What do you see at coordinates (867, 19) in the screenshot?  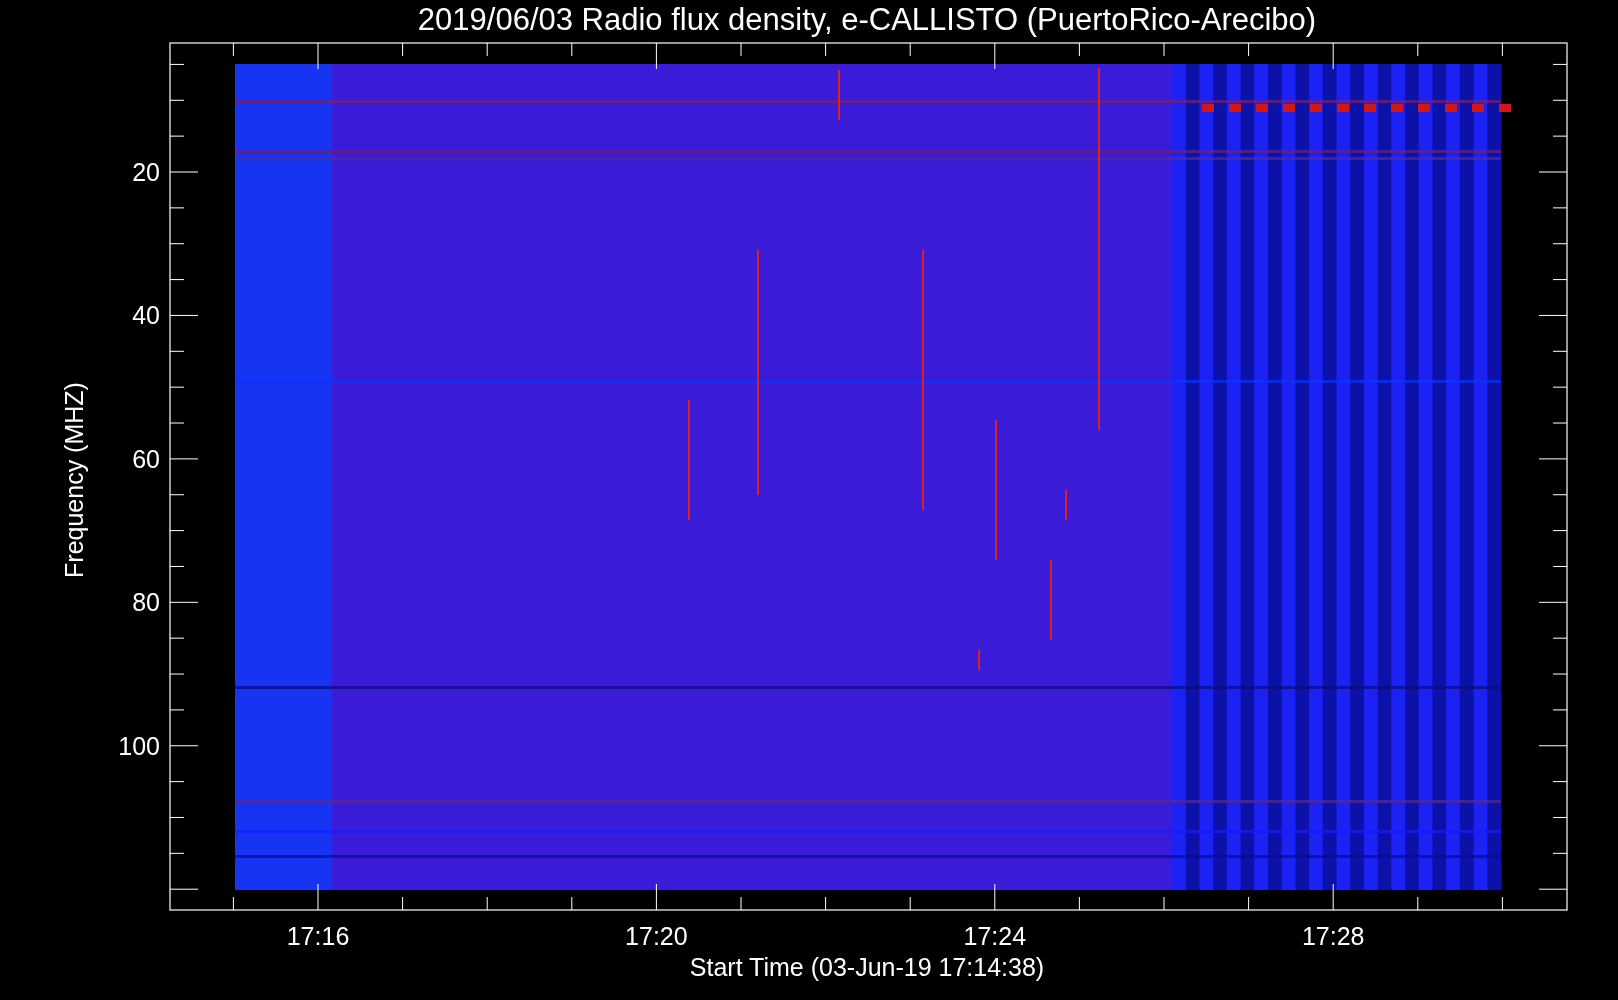 I see `chart-title: 2019/06/03 Radio flux density, e-CALLISTO (PuertoRico-Arecibo)` at bounding box center [867, 19].